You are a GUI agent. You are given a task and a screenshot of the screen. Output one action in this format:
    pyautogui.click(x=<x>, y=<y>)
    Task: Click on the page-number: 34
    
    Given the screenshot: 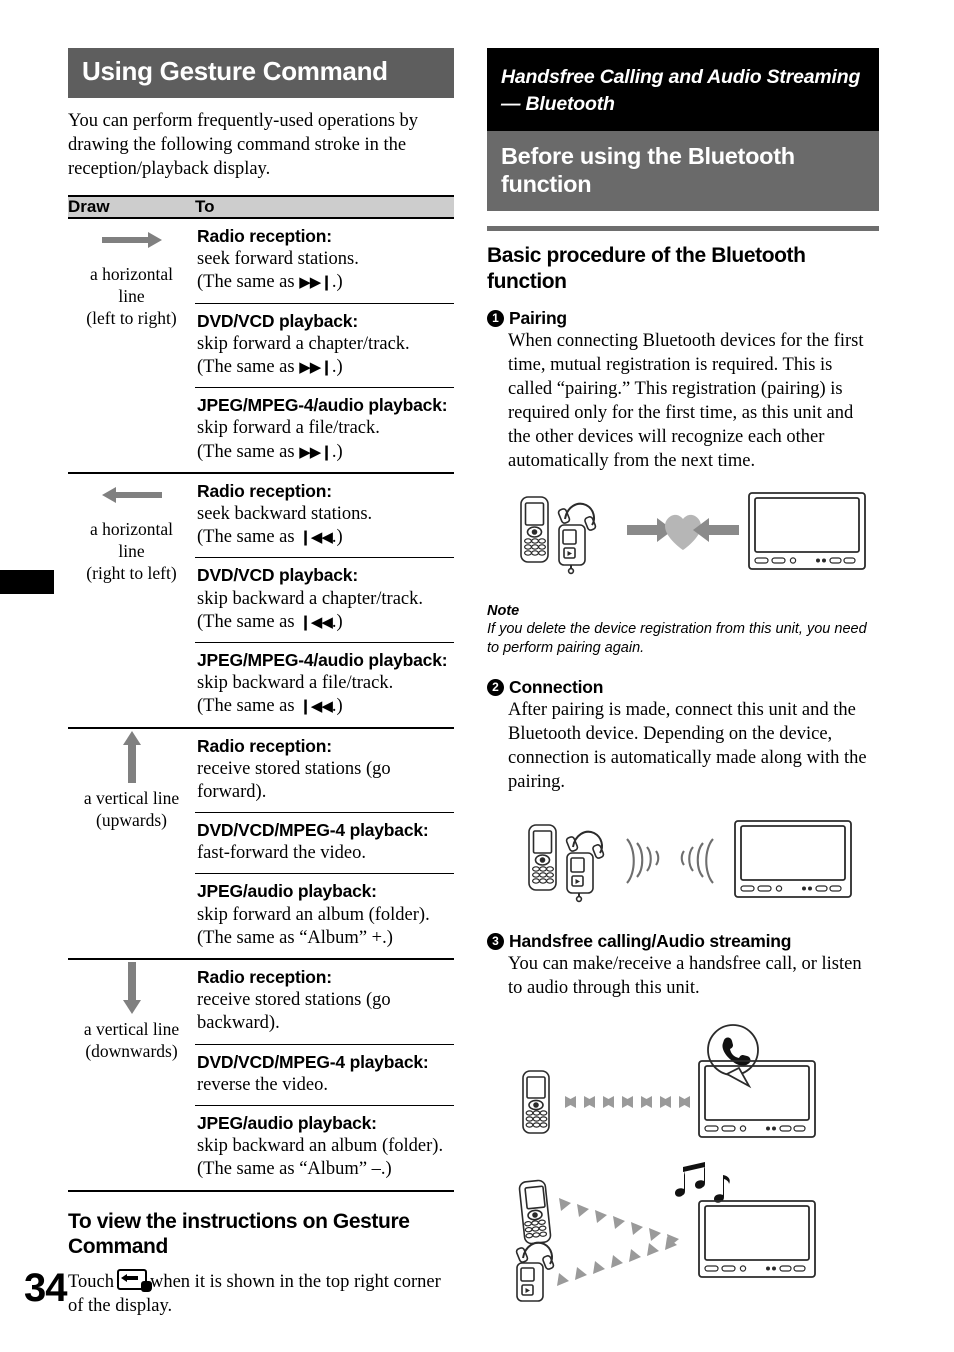 What is the action you would take?
    pyautogui.click(x=45, y=1288)
    